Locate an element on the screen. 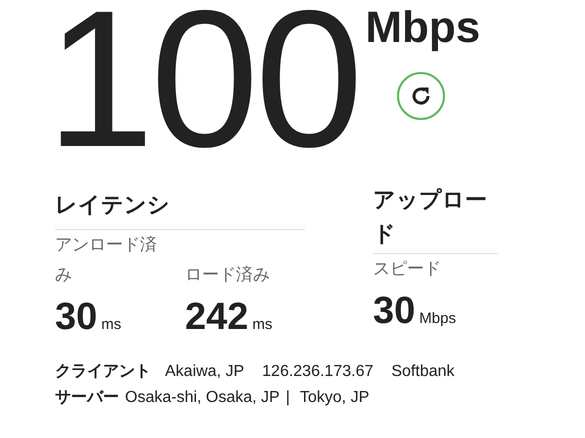  client-info: Softbank is located at coordinates (423, 372).